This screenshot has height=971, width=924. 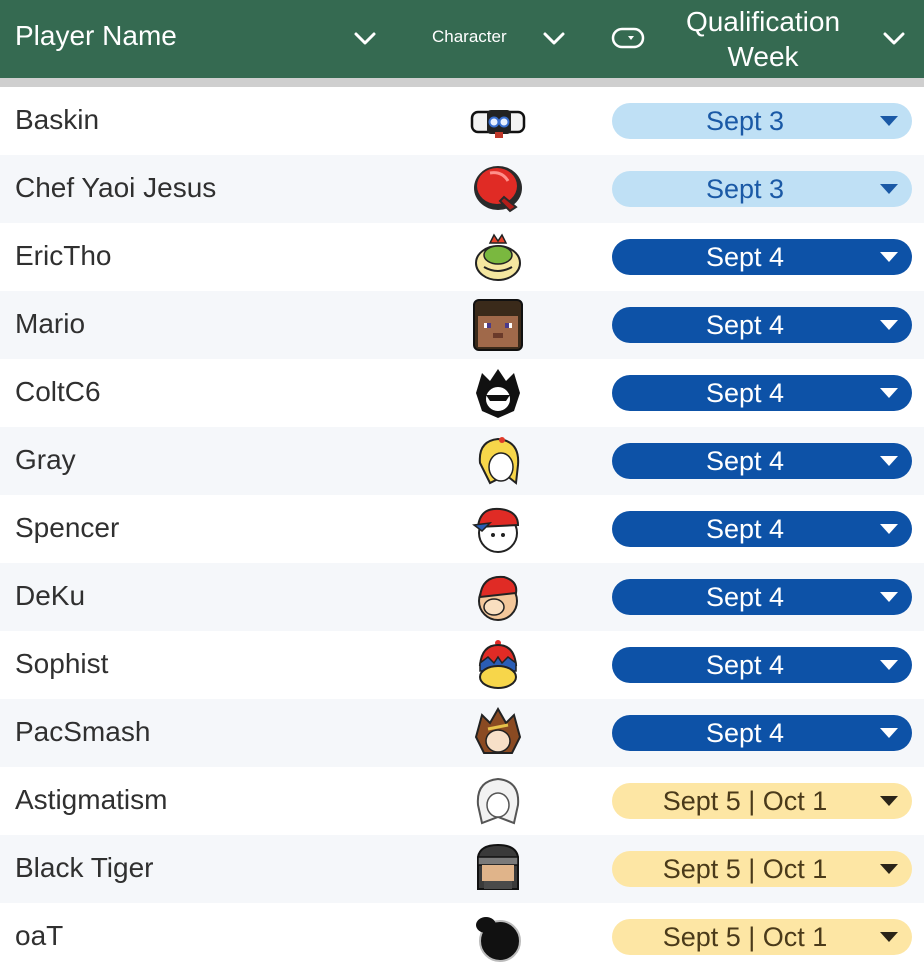 I want to click on dropdown-column-type-icon, so click(x=628, y=40).